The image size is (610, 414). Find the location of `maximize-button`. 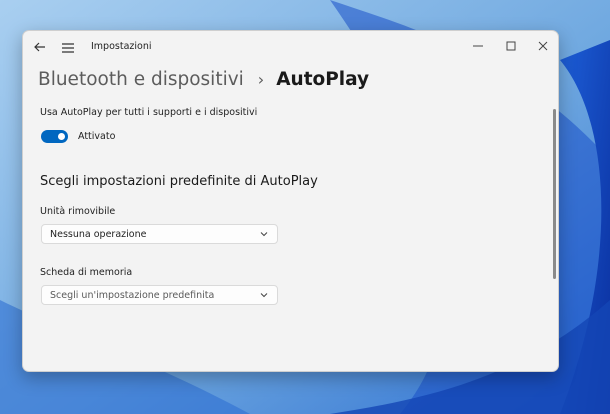

maximize-button is located at coordinates (511, 46).